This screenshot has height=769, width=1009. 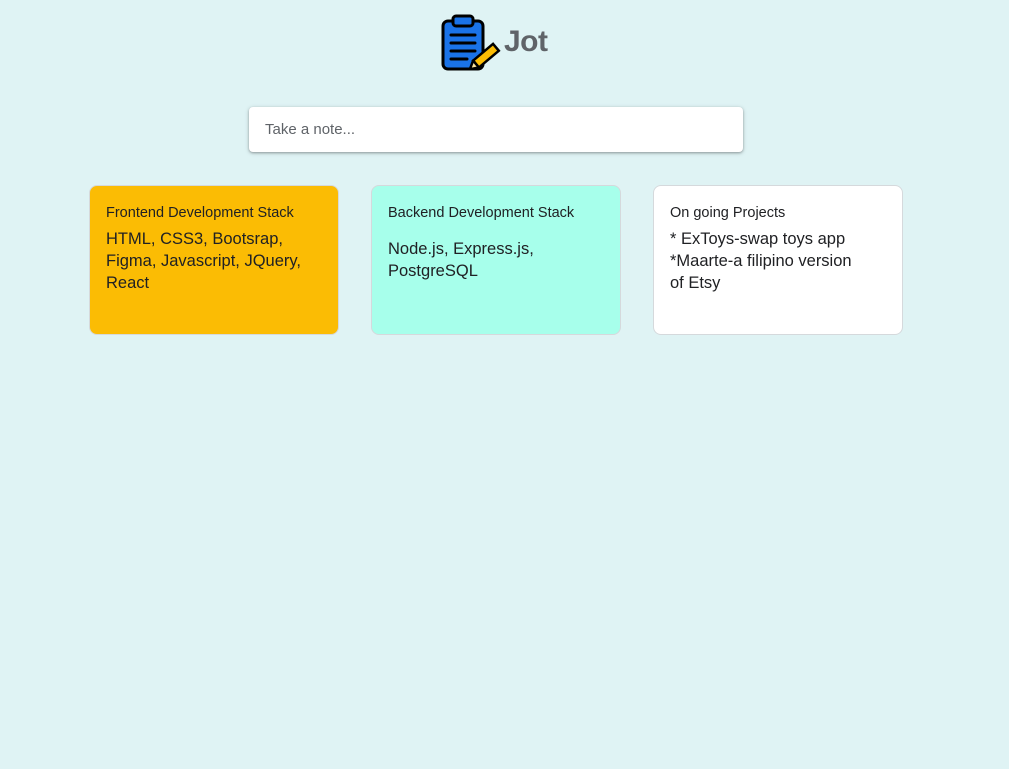 What do you see at coordinates (471, 42) in the screenshot?
I see `clipboard-pencil-icon` at bounding box center [471, 42].